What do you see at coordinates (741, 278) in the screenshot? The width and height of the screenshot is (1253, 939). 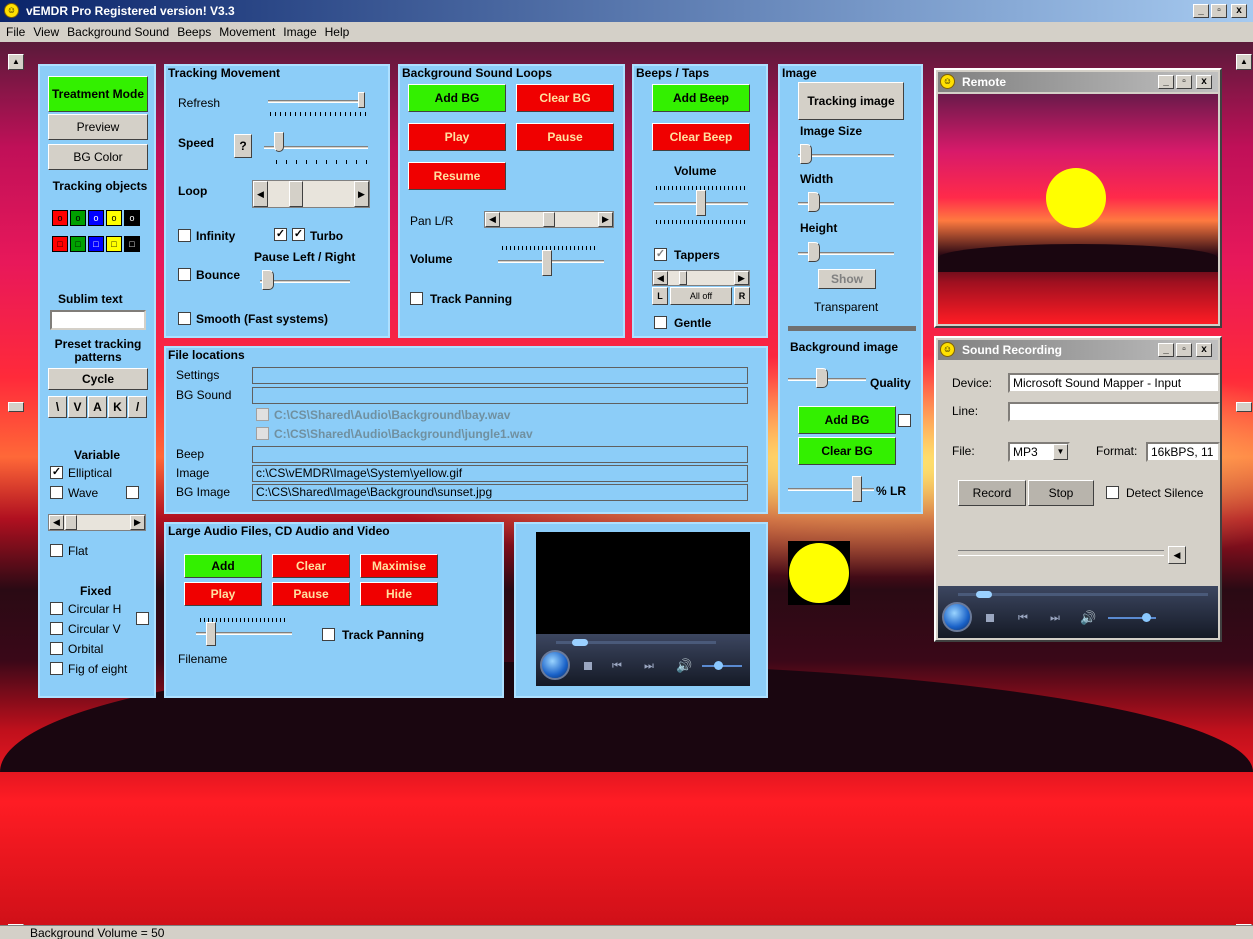 I see `tappers-right-icon: ▶` at bounding box center [741, 278].